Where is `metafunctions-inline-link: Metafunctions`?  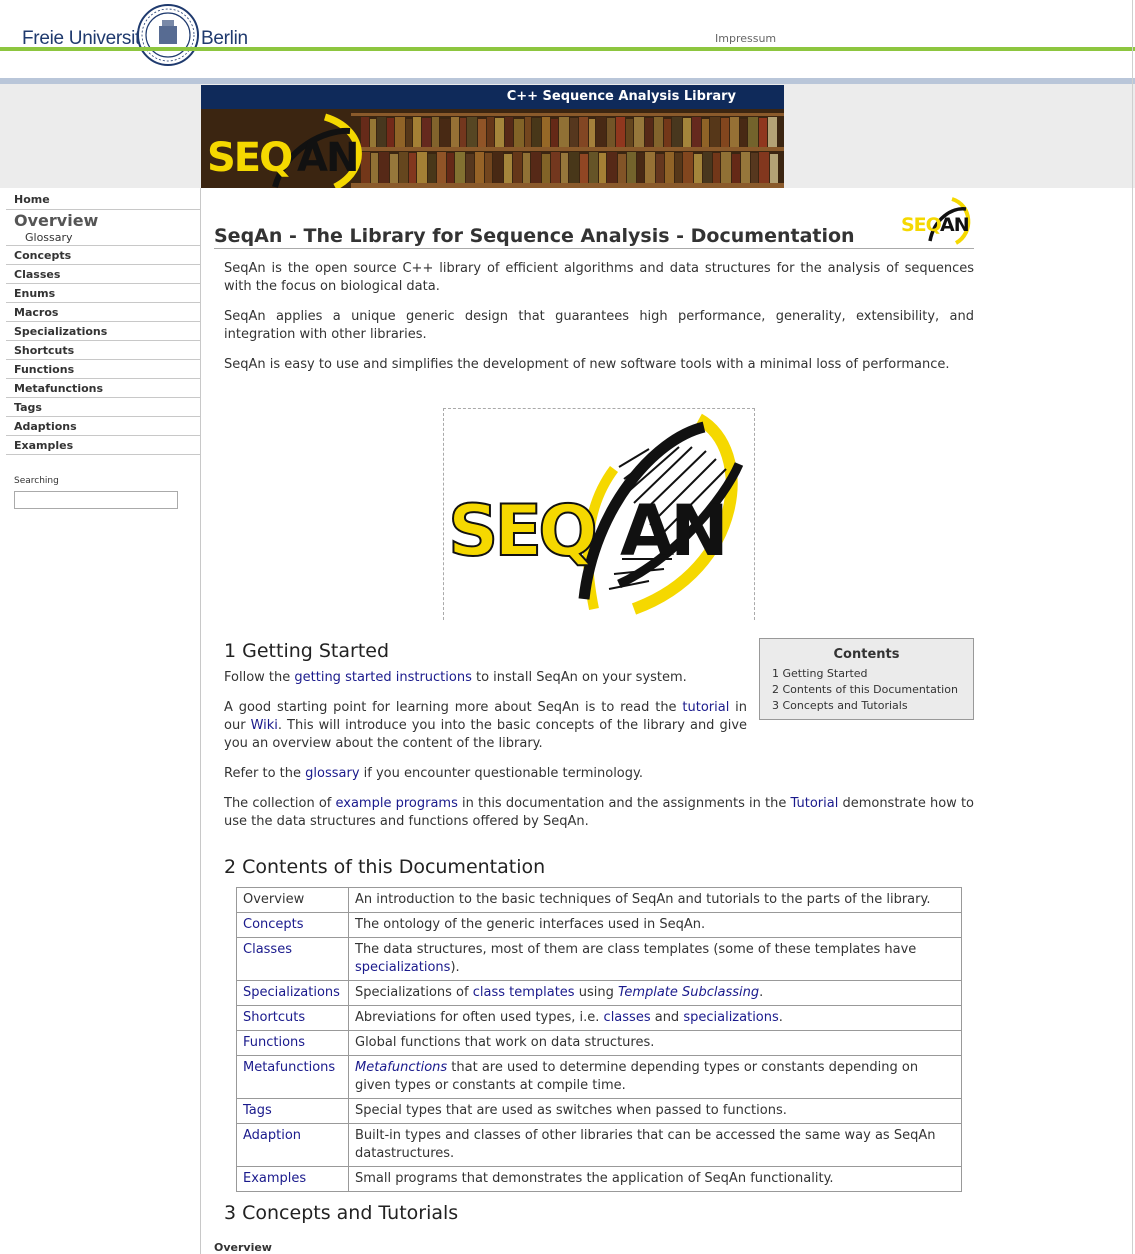
metafunctions-inline-link: Metafunctions is located at coordinates (401, 1067).